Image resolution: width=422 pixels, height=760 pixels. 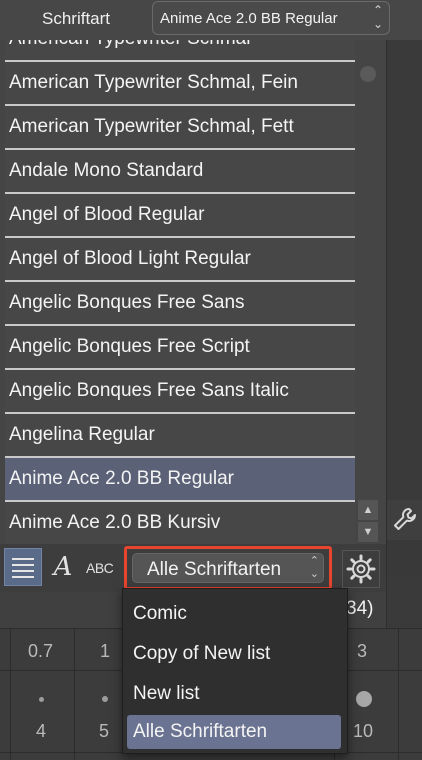 I want to click on font-list-item: Angelic Bonques Free Sans Italic, so click(x=180, y=392).